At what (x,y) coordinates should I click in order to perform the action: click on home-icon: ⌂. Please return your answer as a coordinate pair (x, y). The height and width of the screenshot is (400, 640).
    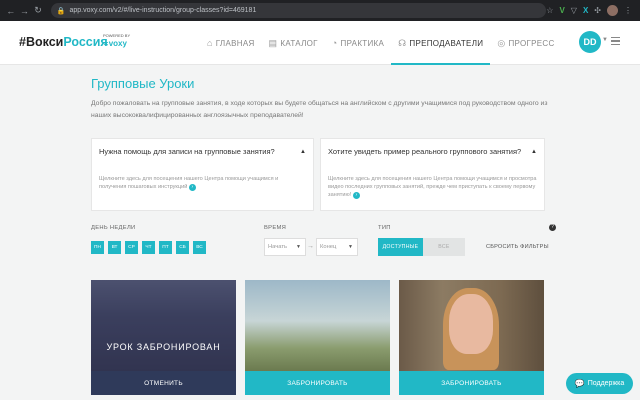
    Looking at the image, I should click on (210, 43).